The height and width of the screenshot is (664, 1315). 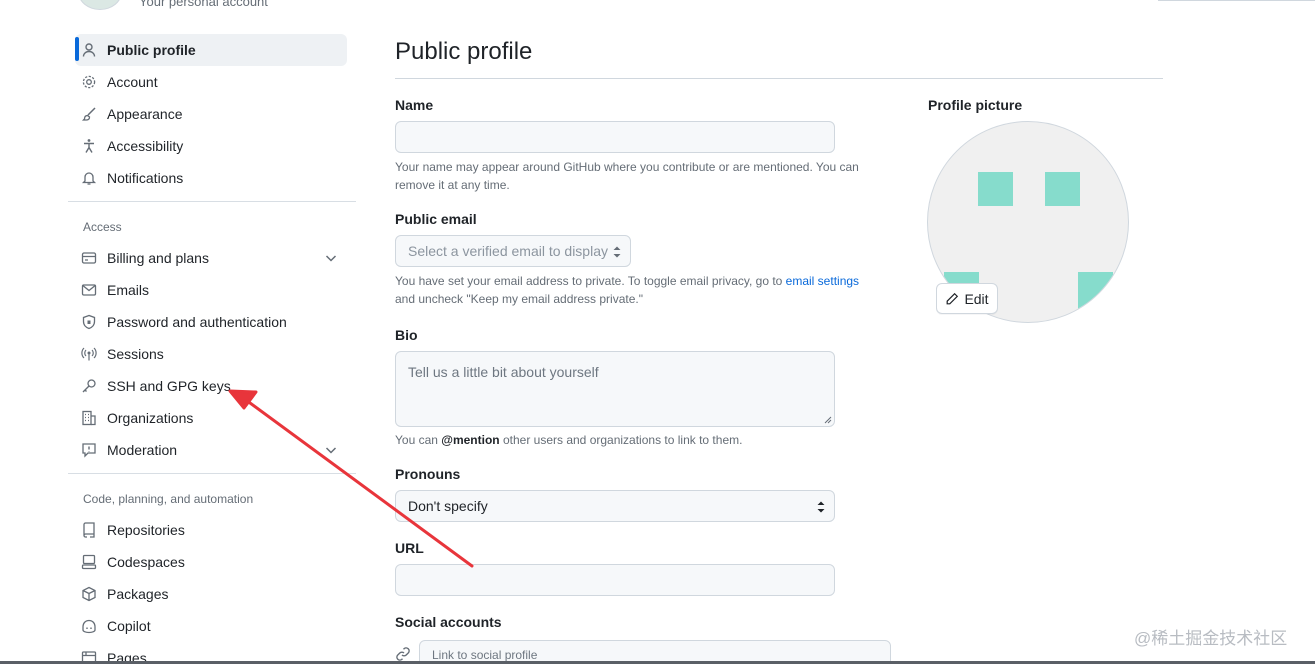 What do you see at coordinates (403, 654) in the screenshot?
I see `link-icon` at bounding box center [403, 654].